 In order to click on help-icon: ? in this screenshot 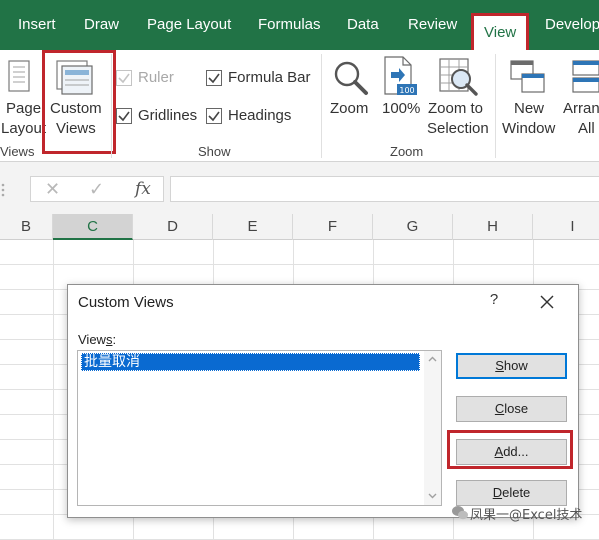, I will do `click(494, 302)`.